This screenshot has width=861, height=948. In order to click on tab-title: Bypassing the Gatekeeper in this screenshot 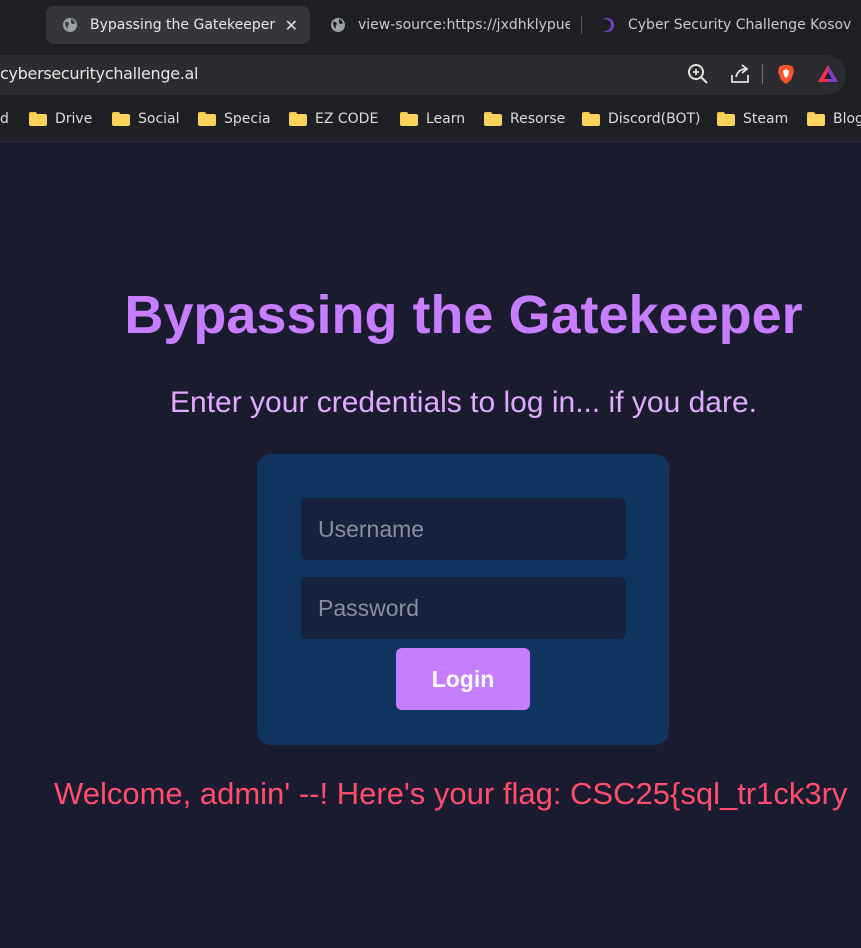, I will do `click(183, 25)`.